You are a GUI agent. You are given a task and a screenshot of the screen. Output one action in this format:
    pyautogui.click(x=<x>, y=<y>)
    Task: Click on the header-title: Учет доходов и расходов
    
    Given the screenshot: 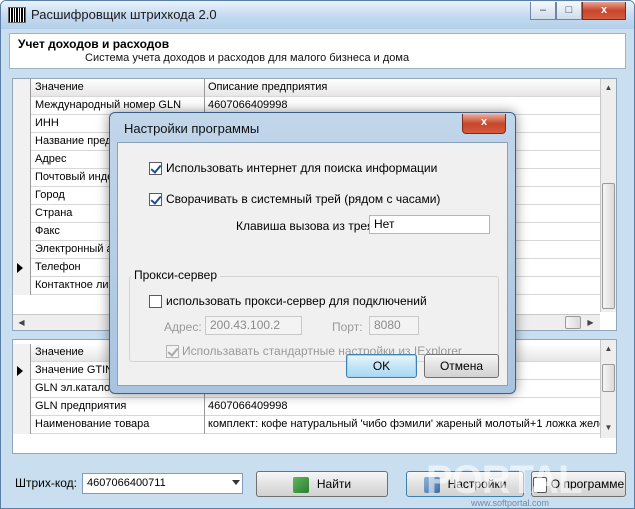 What is the action you would take?
    pyautogui.click(x=94, y=44)
    